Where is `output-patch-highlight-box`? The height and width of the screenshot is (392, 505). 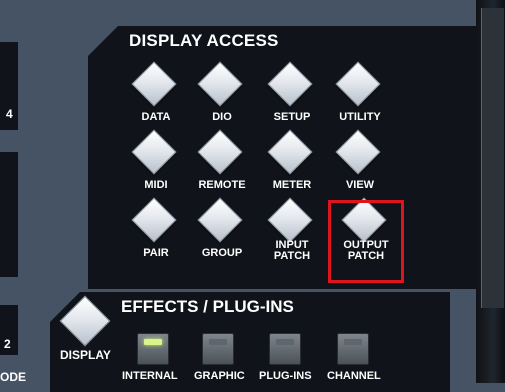
output-patch-highlight-box is located at coordinates (366, 241).